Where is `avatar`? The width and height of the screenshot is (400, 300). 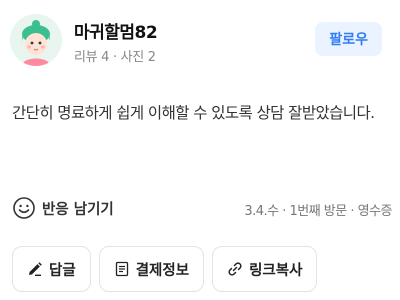
avatar is located at coordinates (36, 40).